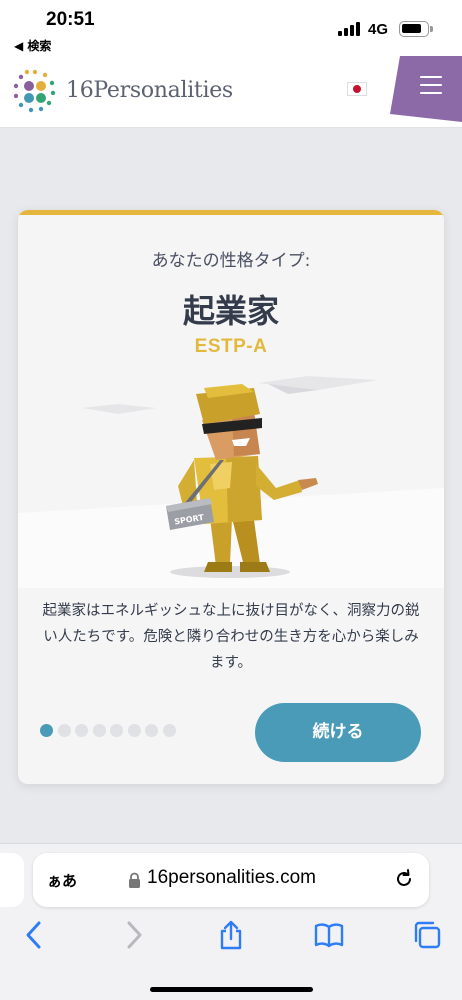 The image size is (462, 1000). Describe the element at coordinates (231, 261) in the screenshot. I see `result-label: あなたの性格タイプ:` at that location.